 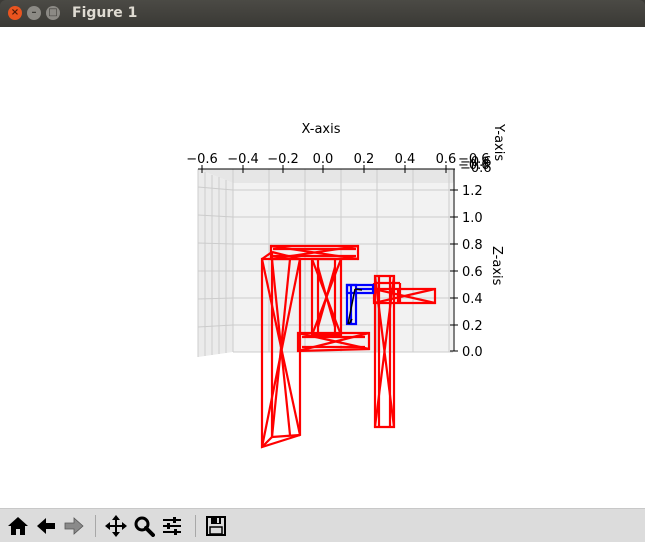 What do you see at coordinates (283, 159) in the screenshot?
I see `x-tick-label: −0.2` at bounding box center [283, 159].